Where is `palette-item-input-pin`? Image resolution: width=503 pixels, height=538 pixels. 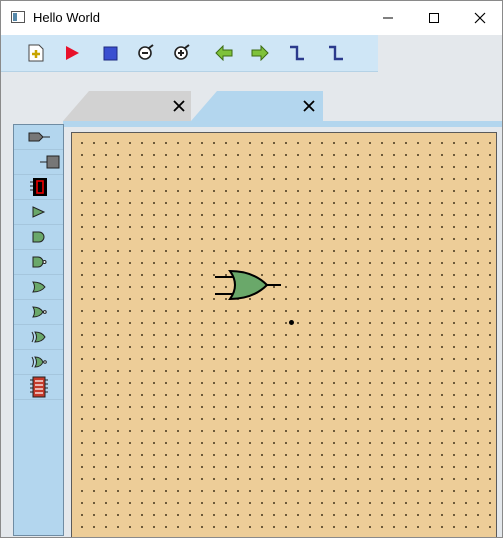
palette-item-input-pin is located at coordinates (38, 137).